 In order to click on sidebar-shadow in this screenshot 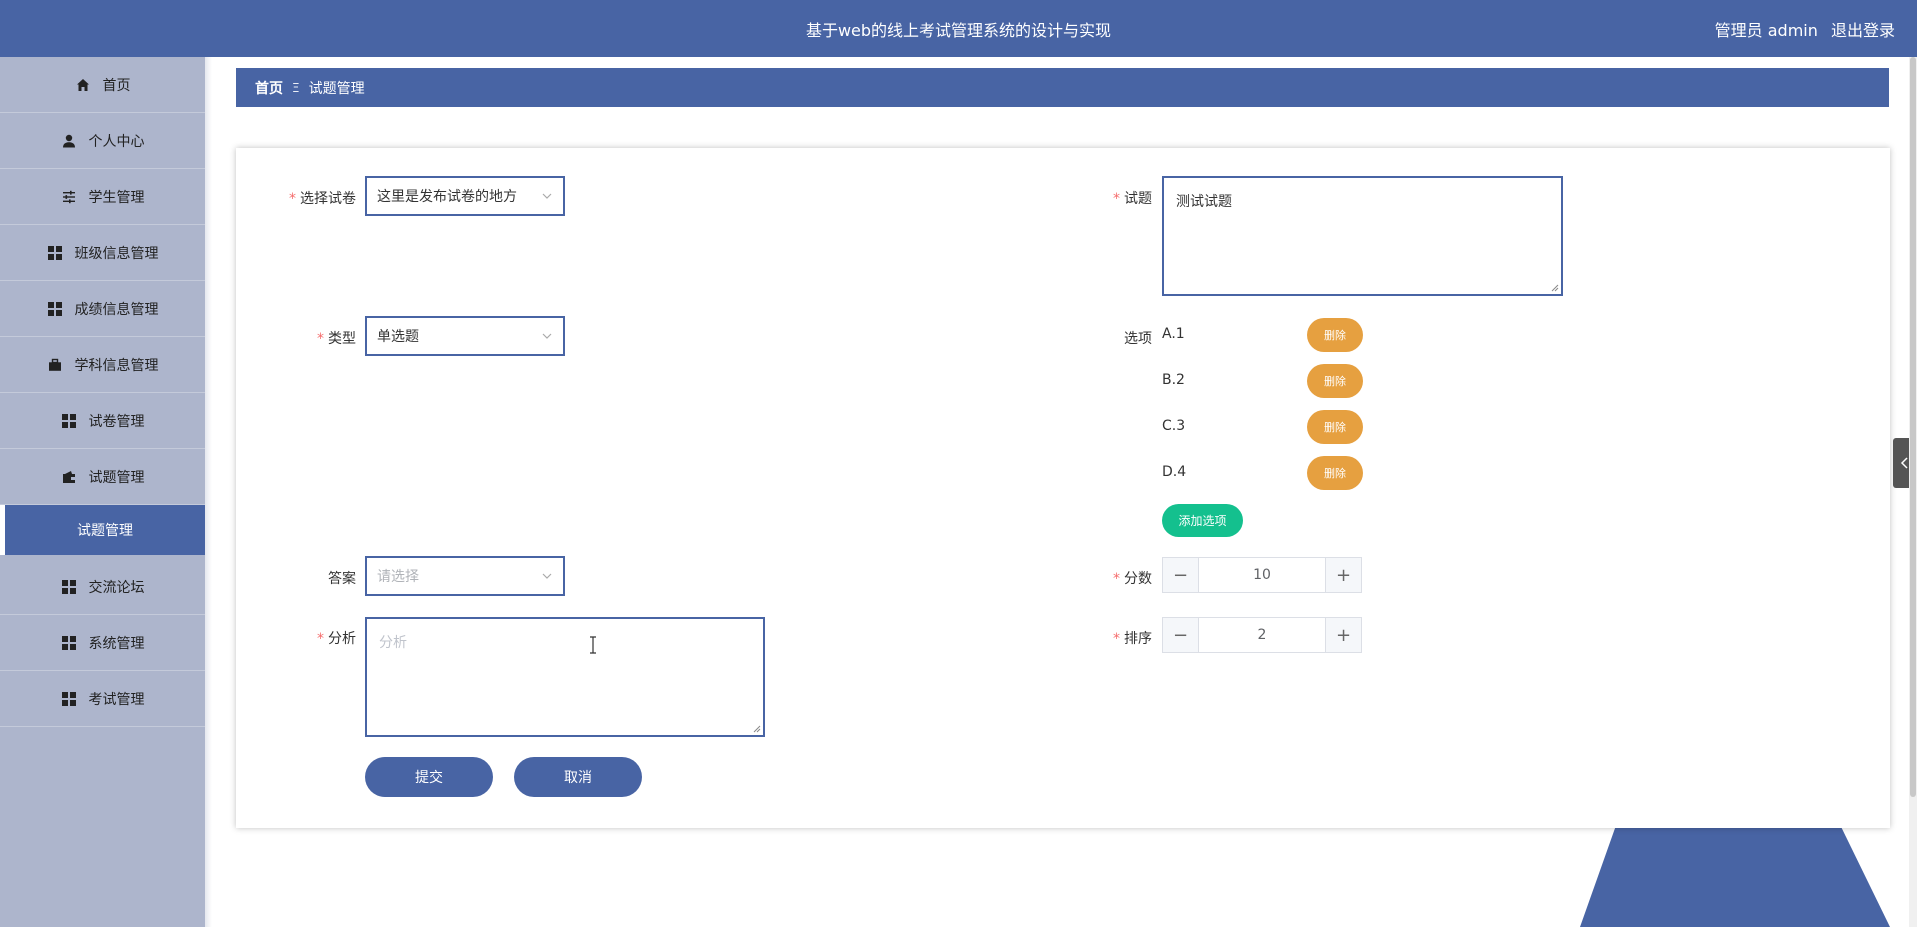, I will do `click(208, 492)`.